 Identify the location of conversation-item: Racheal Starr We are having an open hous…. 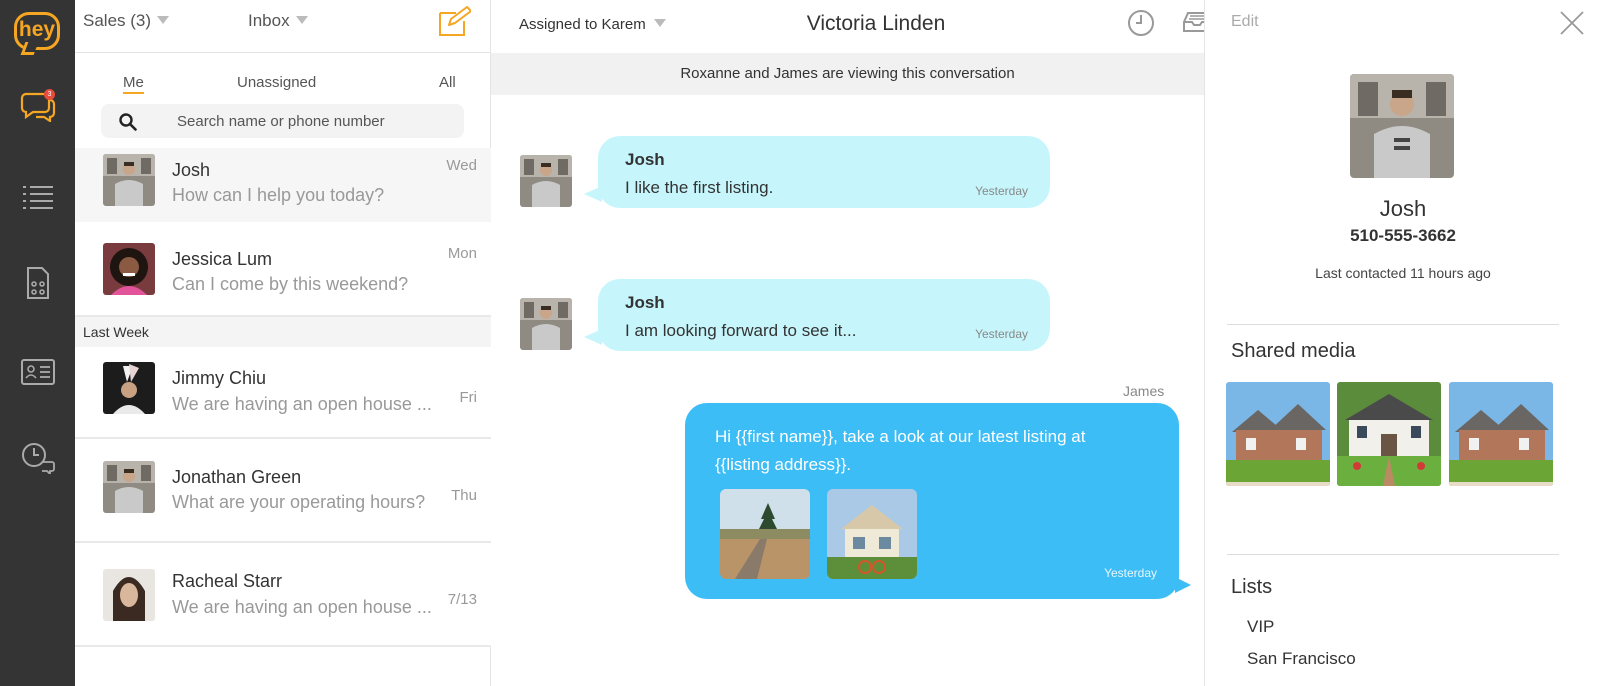
(283, 595).